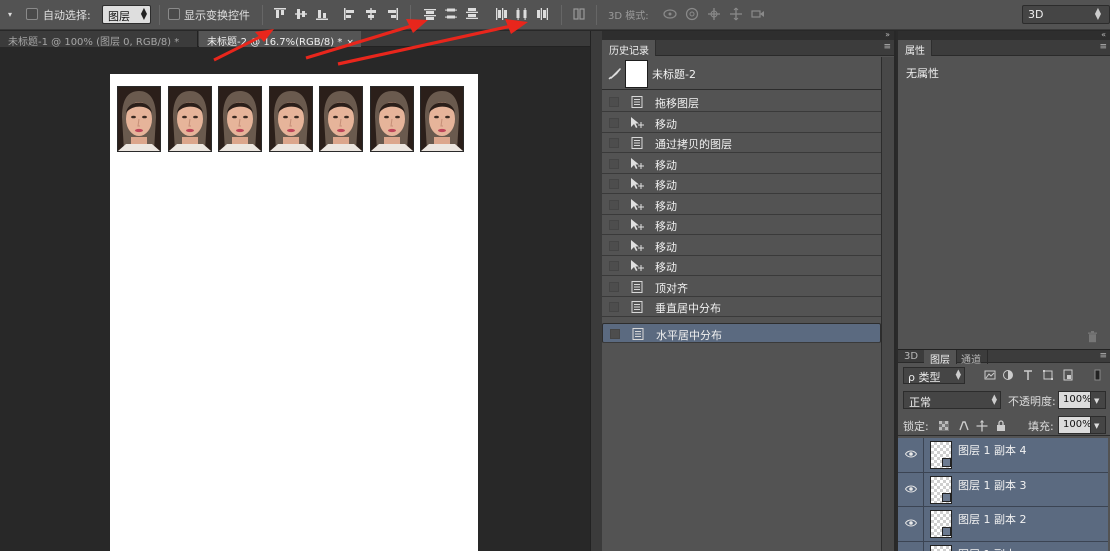 The width and height of the screenshot is (1110, 551). Describe the element at coordinates (322, 14) in the screenshot. I see `align-bottom-edges-icon` at that location.